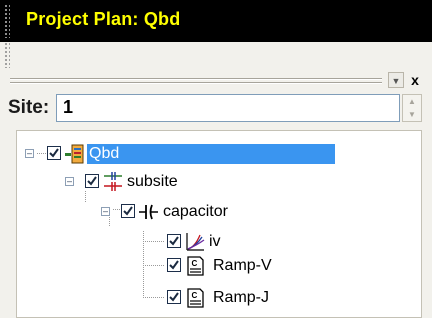  Describe the element at coordinates (211, 154) in the screenshot. I see `tree-node-label: Qbd` at that location.